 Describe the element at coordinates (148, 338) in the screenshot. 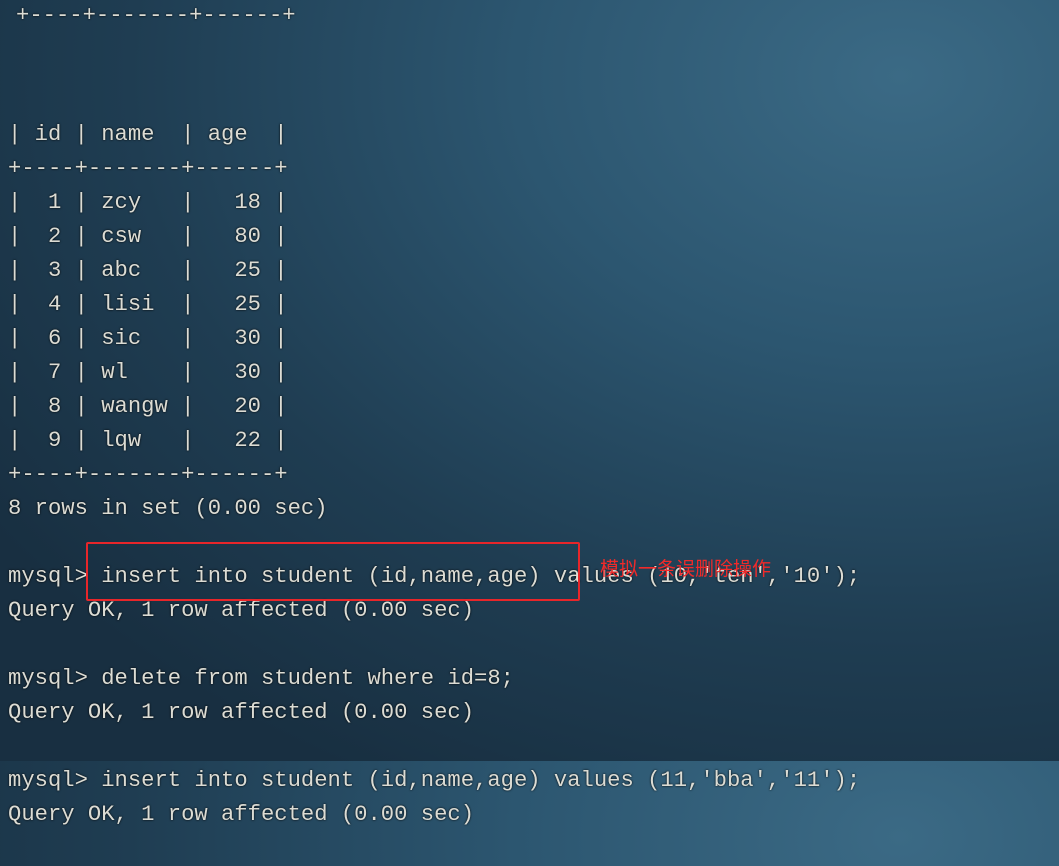

I see `output-line: | 6 | sic | 30 |` at that location.